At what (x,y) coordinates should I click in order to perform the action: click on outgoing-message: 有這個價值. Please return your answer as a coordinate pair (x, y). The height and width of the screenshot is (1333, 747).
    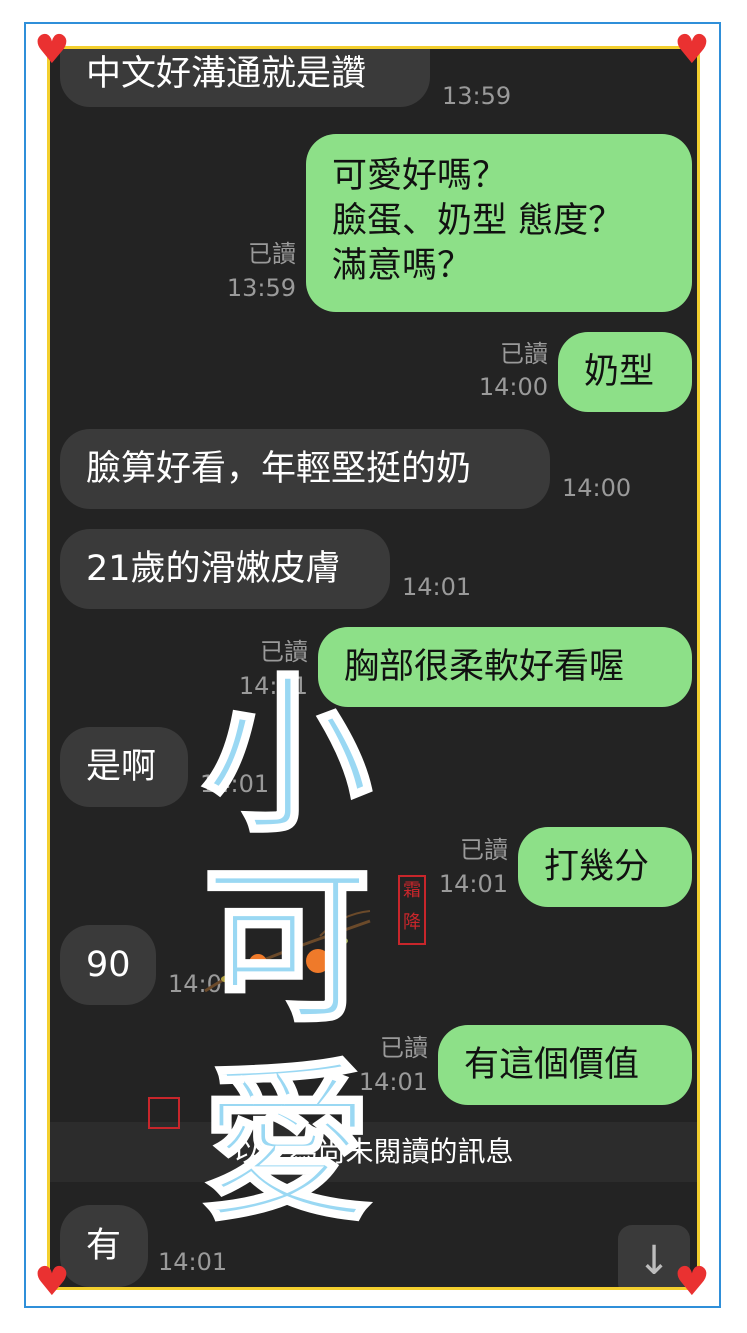
    Looking at the image, I should click on (565, 1065).